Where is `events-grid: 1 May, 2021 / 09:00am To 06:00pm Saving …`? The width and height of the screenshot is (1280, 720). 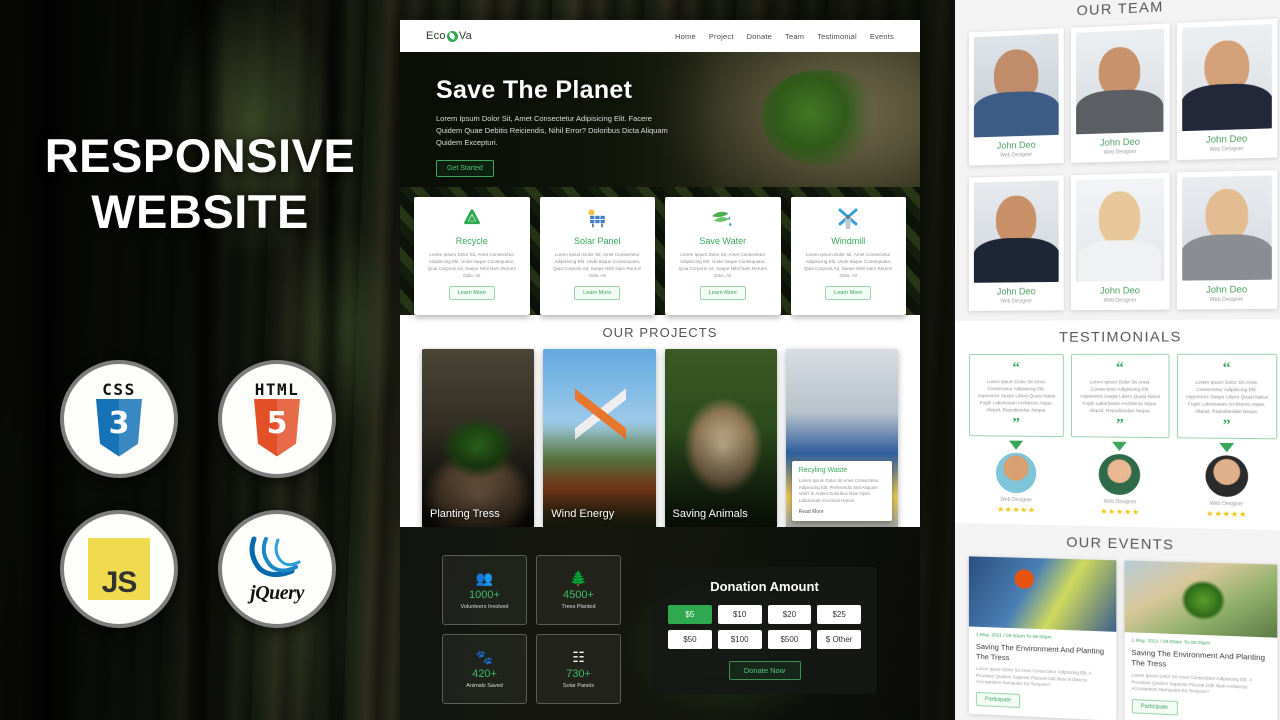 events-grid: 1 May, 2021 / 09:00am To 06:00pm Saving … is located at coordinates (1123, 638).